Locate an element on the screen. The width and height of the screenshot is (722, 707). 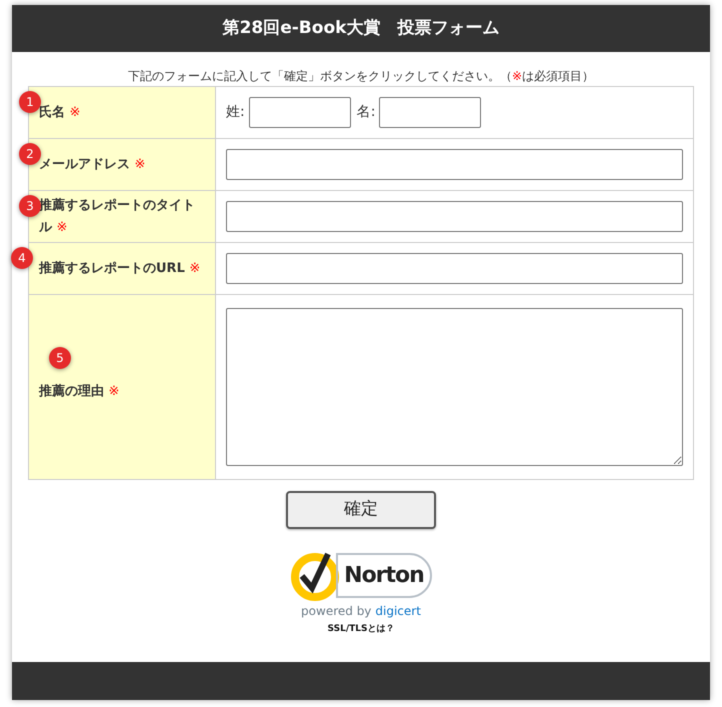
field-label: メールアドレス ※ is located at coordinates (92, 165).